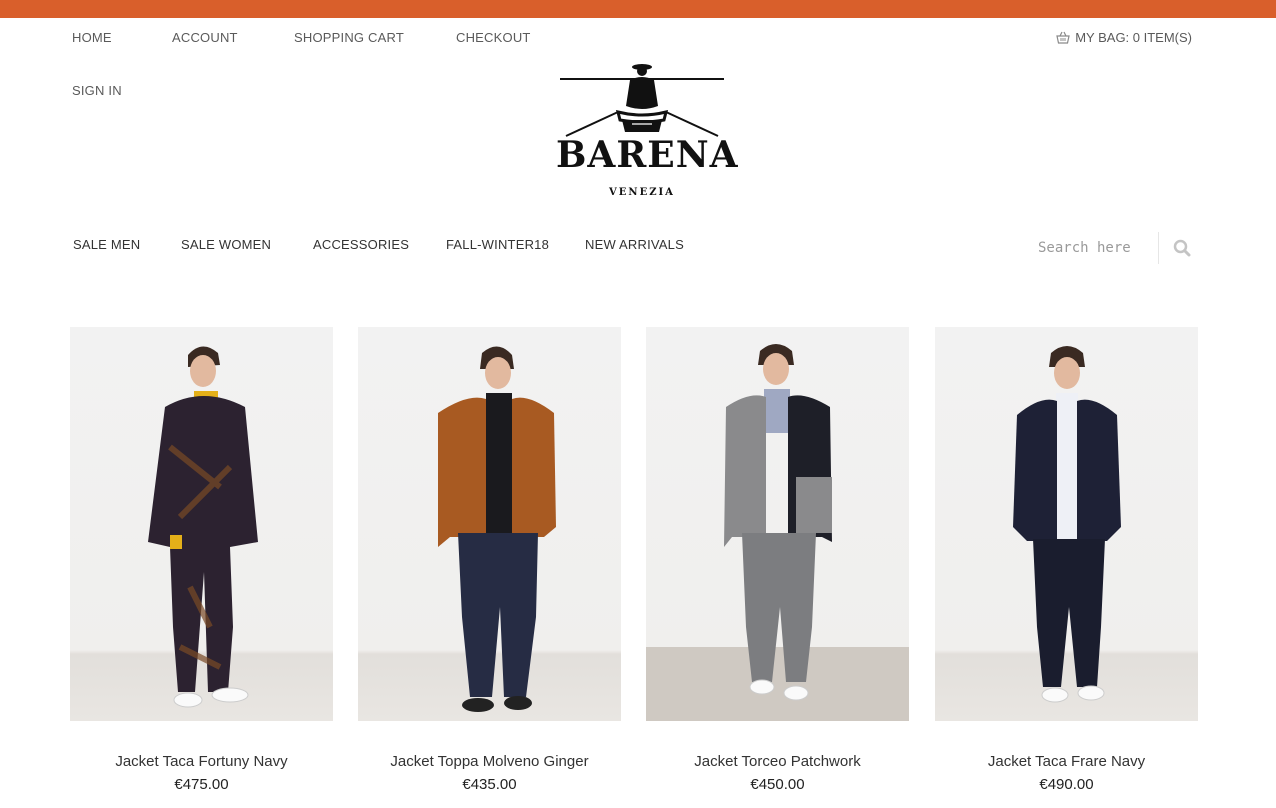  I want to click on product-price: €475.00, so click(201, 784).